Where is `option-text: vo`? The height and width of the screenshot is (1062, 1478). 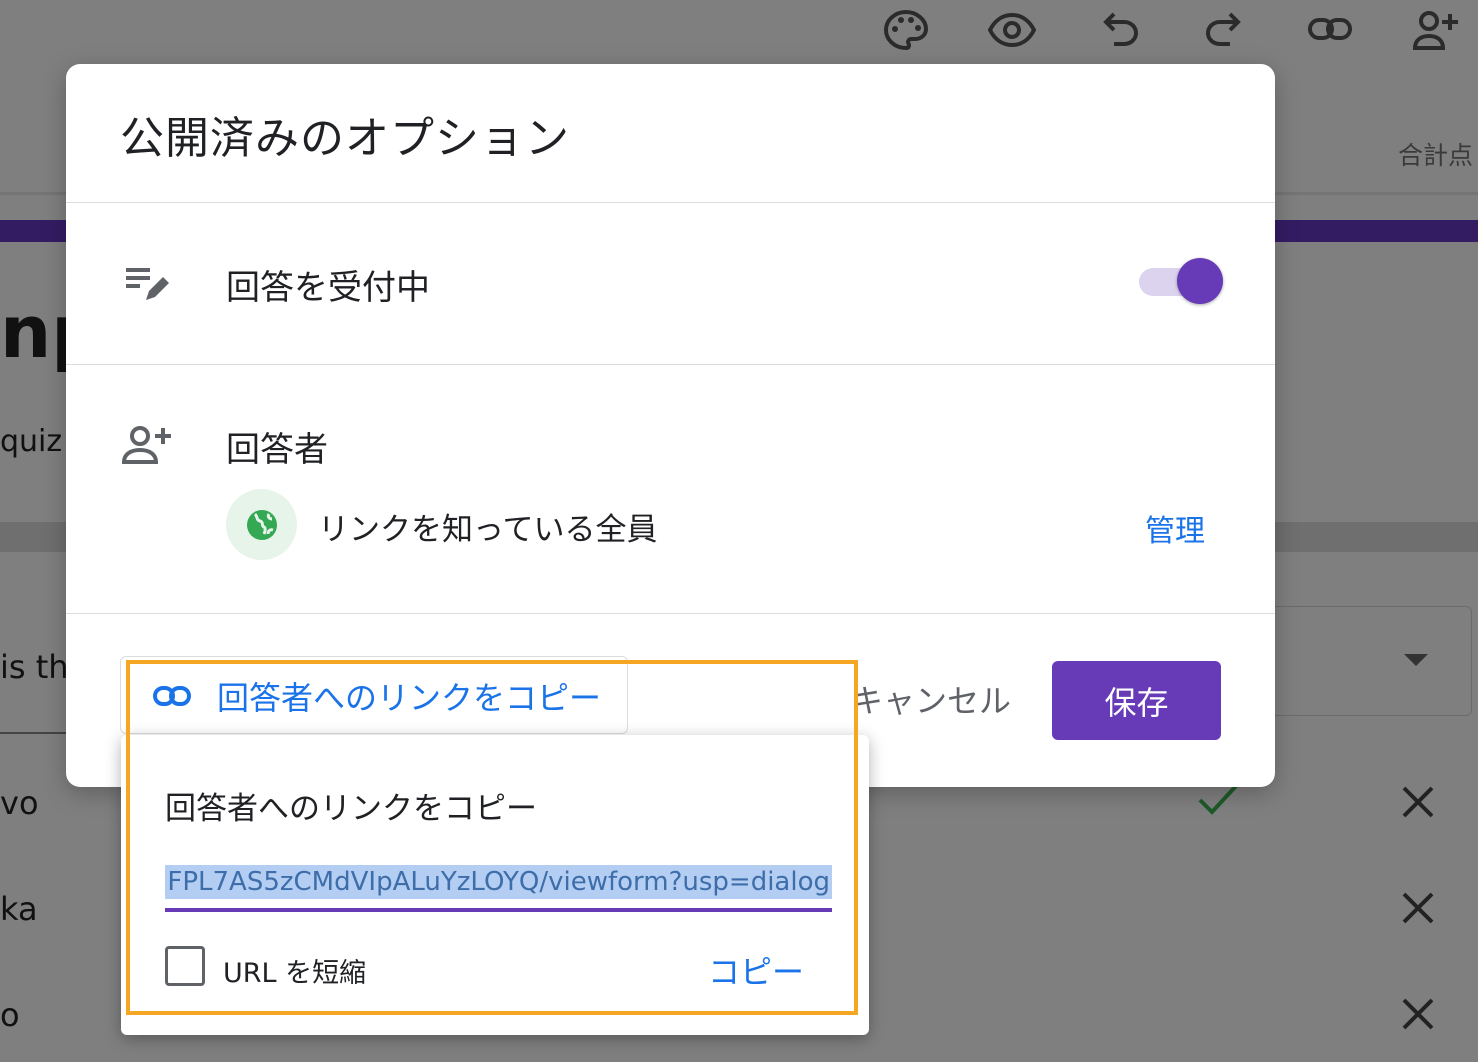
option-text: vo is located at coordinates (19, 803).